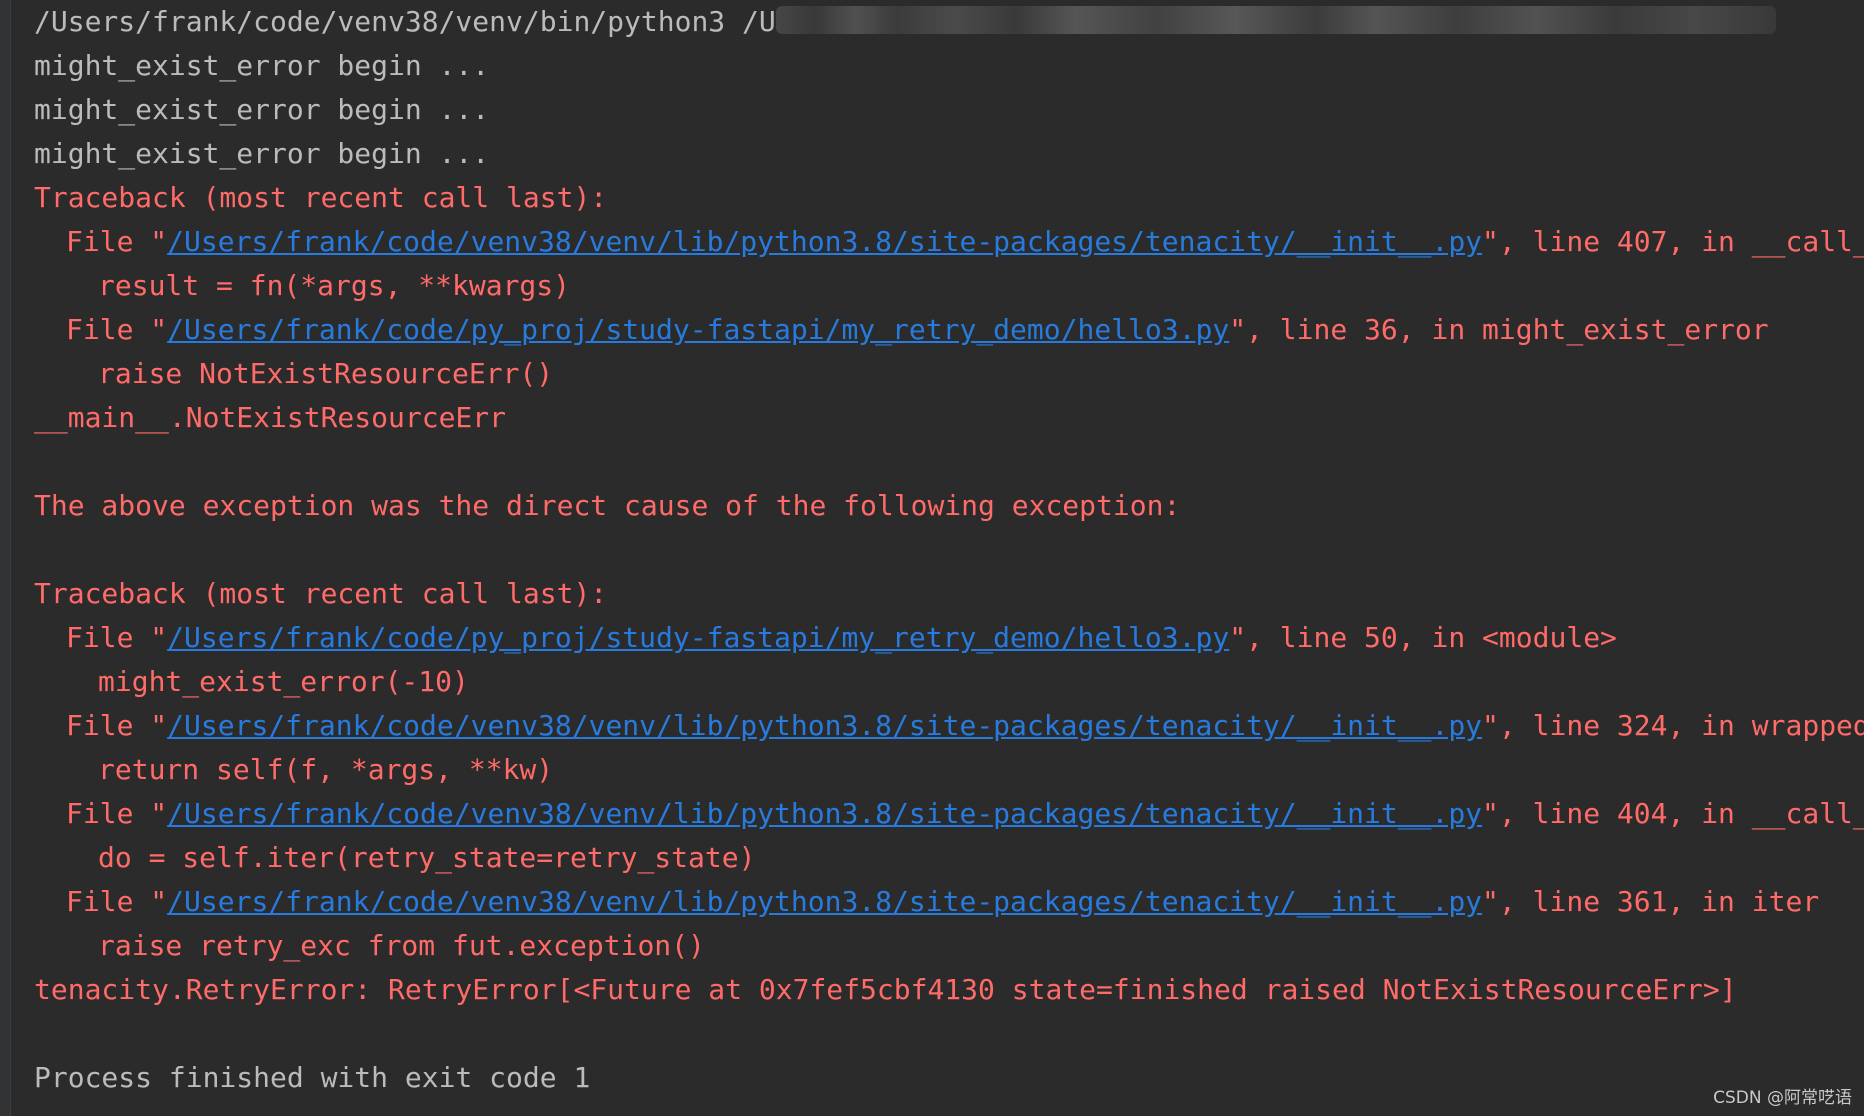 This screenshot has height=1116, width=1864. I want to click on traceback-code: return self(f, *args, **kw), so click(326, 769).